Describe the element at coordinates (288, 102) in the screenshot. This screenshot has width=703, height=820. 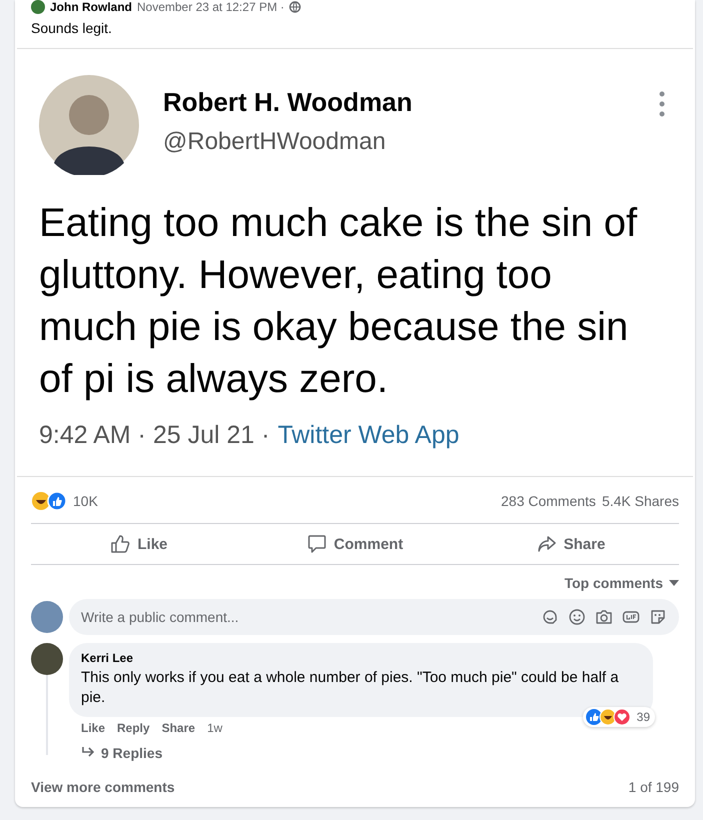
I see `tweet-author-name: Robert H. Woodman` at that location.